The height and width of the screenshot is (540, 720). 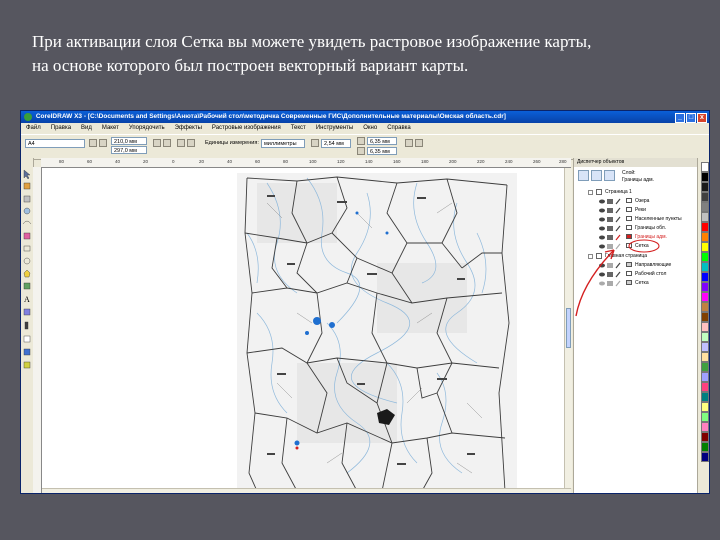 I want to click on menu-window: Окно, so click(x=370, y=128).